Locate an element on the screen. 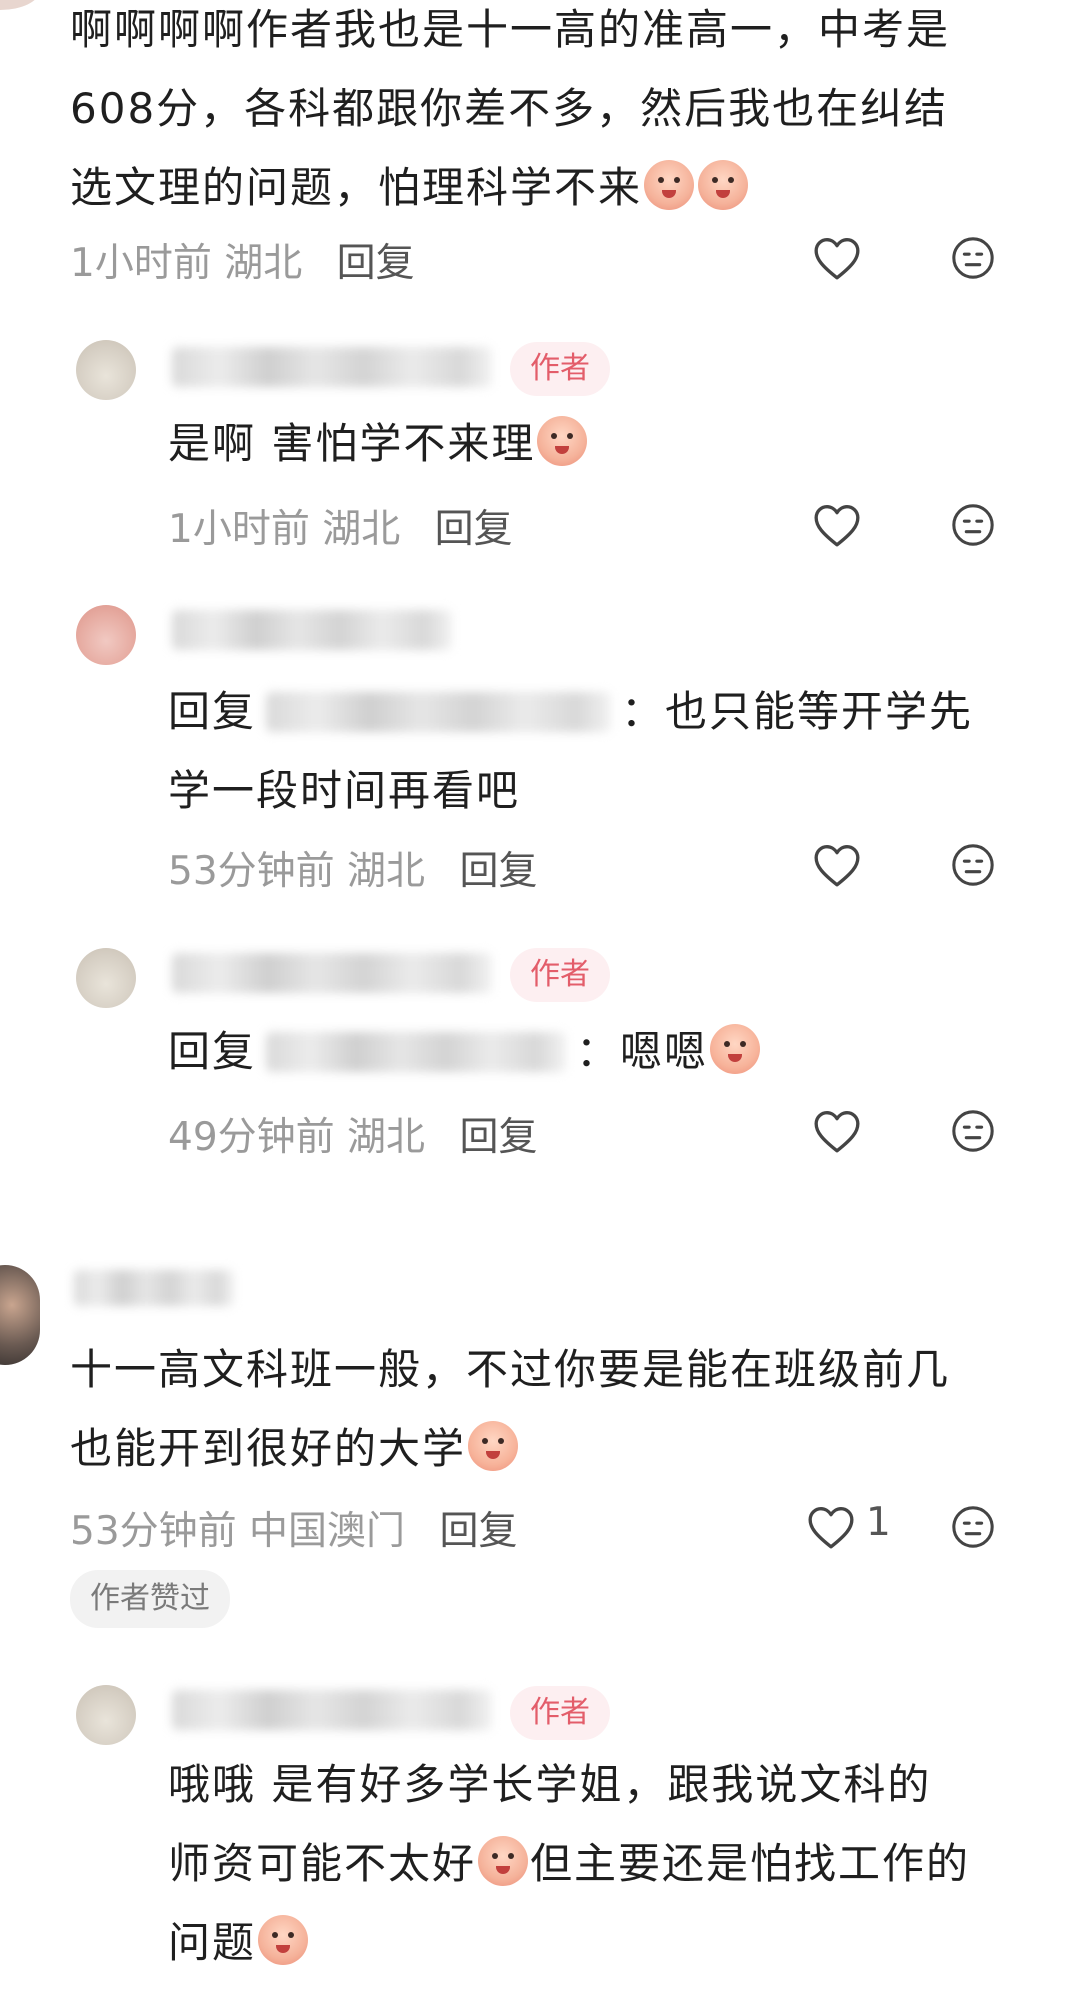  reply-text-line: 问题 is located at coordinates (608, 1942).